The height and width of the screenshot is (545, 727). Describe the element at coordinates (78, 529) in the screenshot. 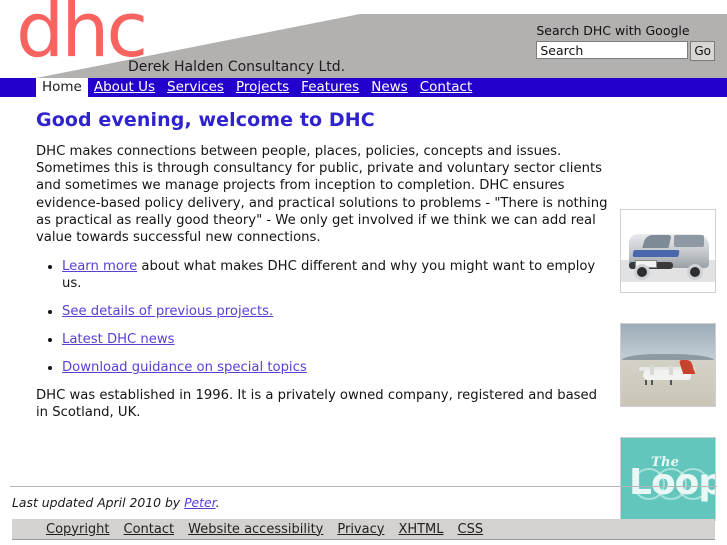

I see `footer-link-copyright: Copyright` at that location.